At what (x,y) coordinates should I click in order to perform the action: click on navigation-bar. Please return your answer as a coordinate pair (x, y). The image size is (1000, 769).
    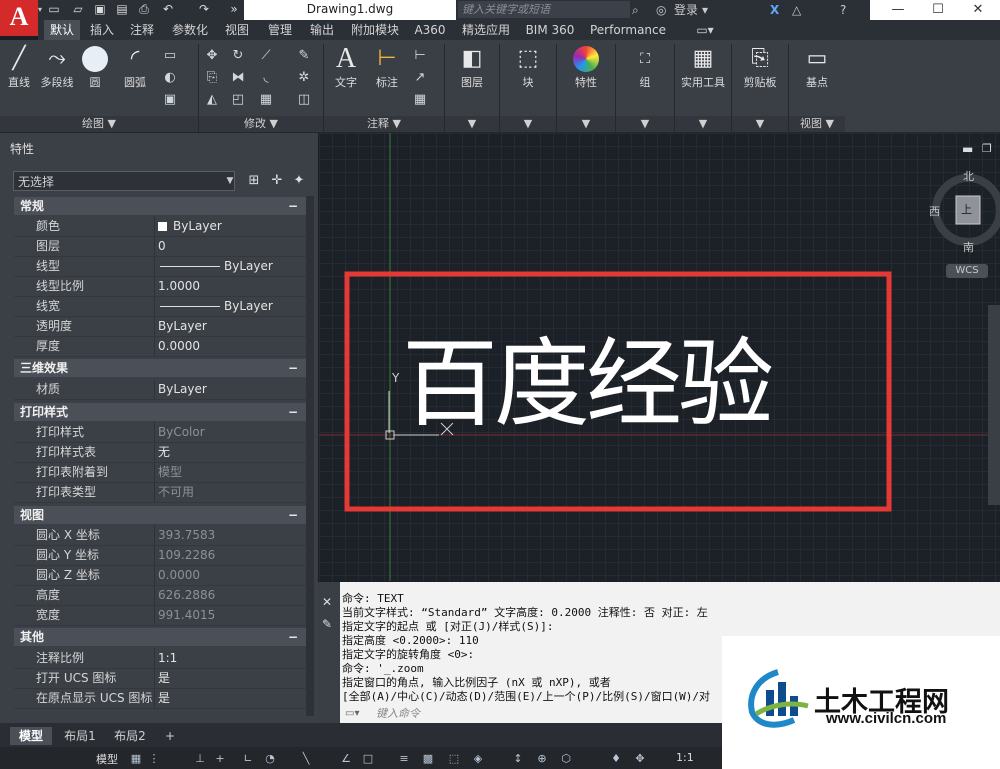
    Looking at the image, I should click on (994, 405).